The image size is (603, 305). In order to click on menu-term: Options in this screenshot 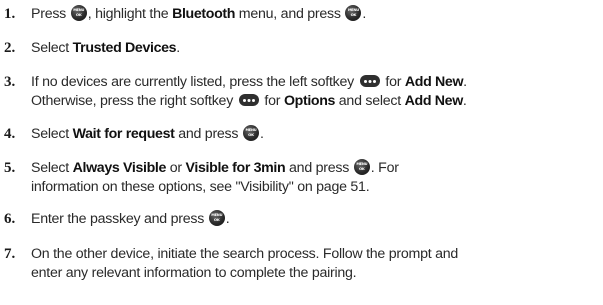, I will do `click(309, 101)`.